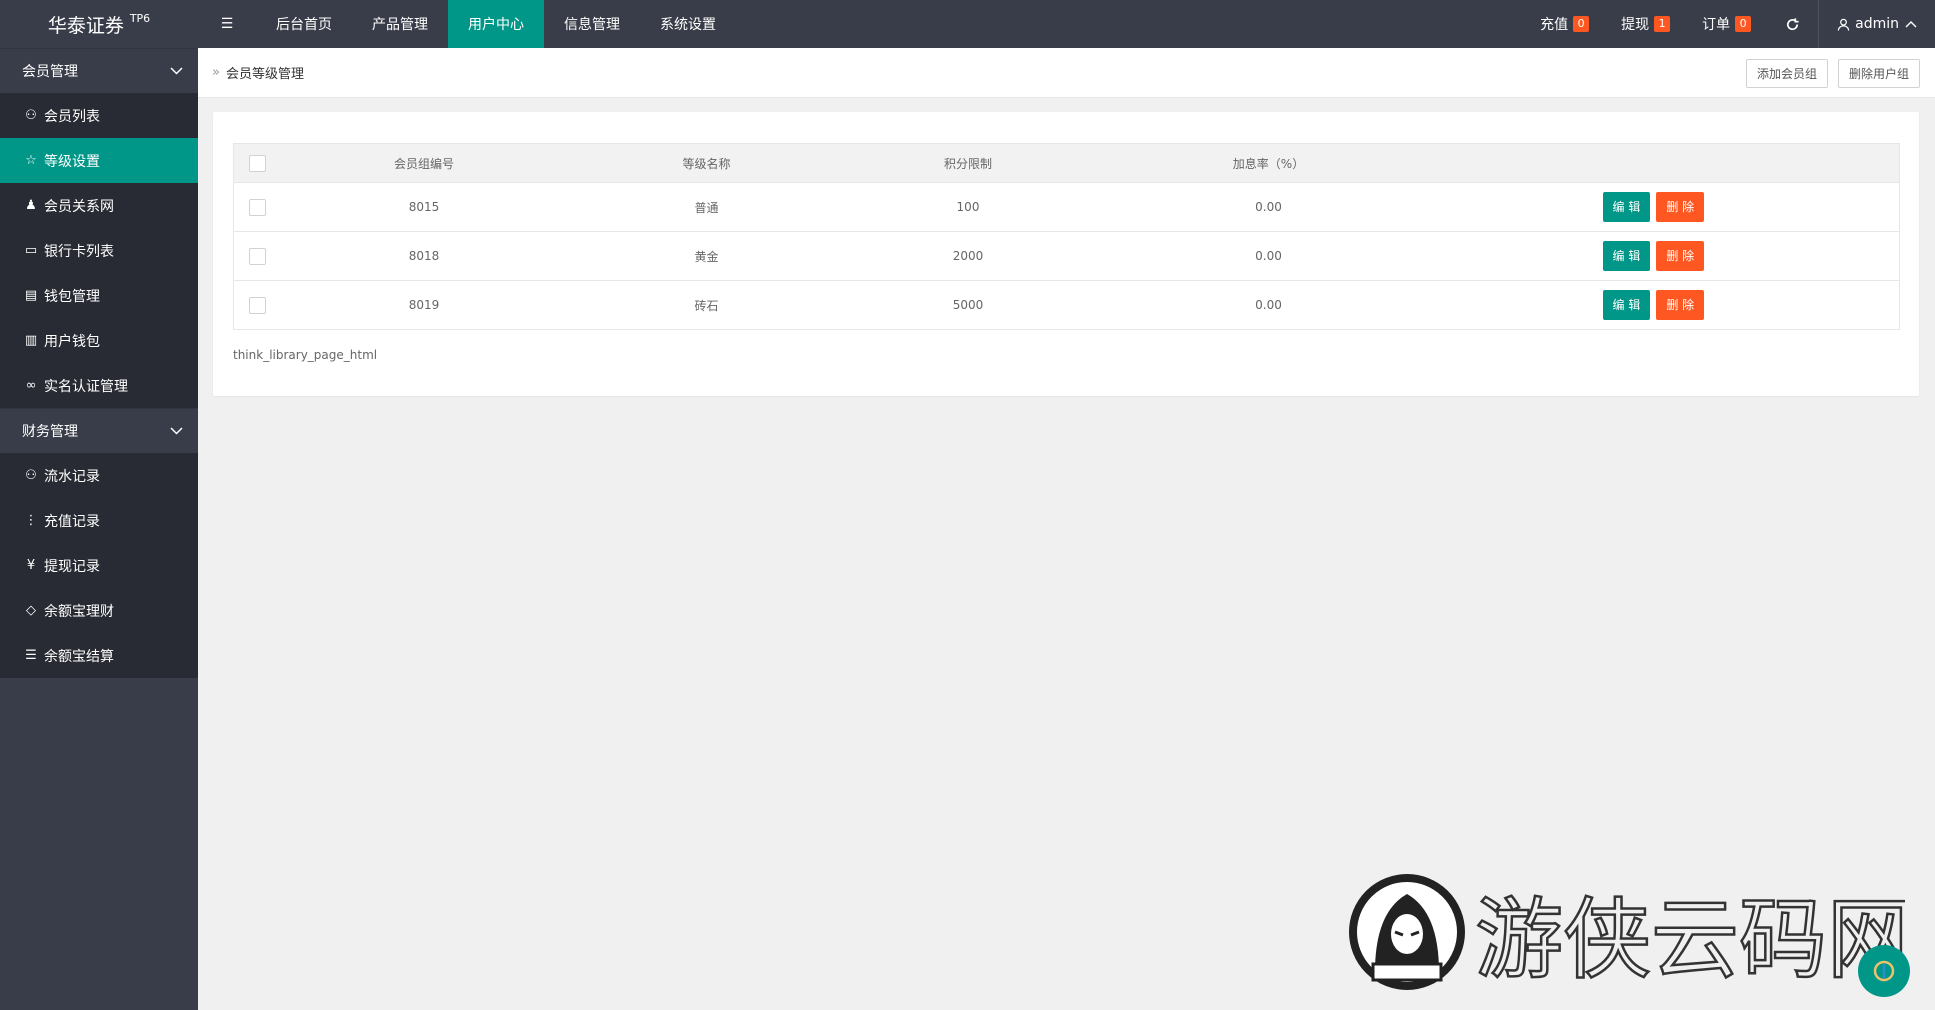 The height and width of the screenshot is (1010, 1935). I want to click on cell-points: 5000, so click(968, 305).